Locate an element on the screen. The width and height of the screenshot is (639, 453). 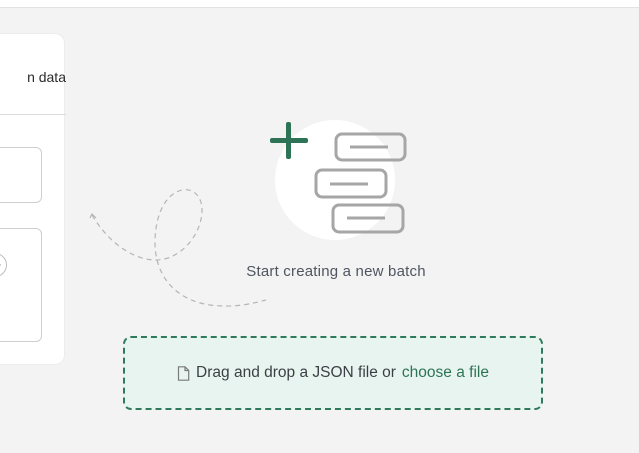
dropzone-text: Drag and drop a JSON file or is located at coordinates (296, 372).